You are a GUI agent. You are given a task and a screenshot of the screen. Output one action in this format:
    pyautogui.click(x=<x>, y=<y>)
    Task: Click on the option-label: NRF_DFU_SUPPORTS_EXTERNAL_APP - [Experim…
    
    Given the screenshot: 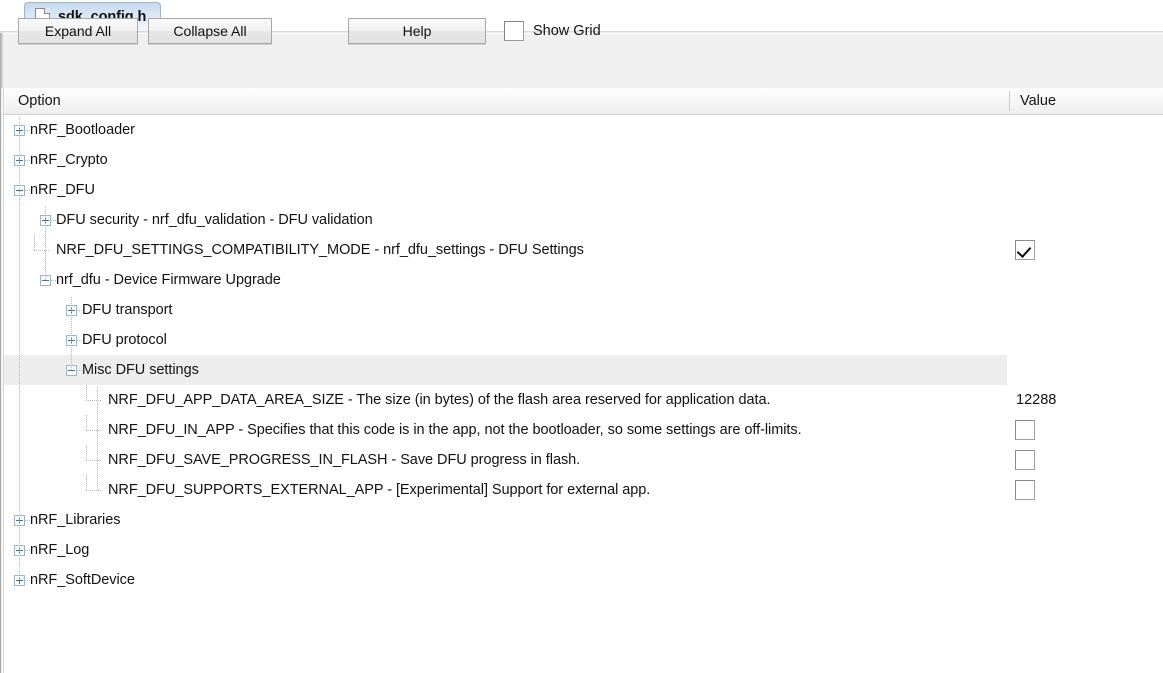 What is the action you would take?
    pyautogui.click(x=379, y=490)
    